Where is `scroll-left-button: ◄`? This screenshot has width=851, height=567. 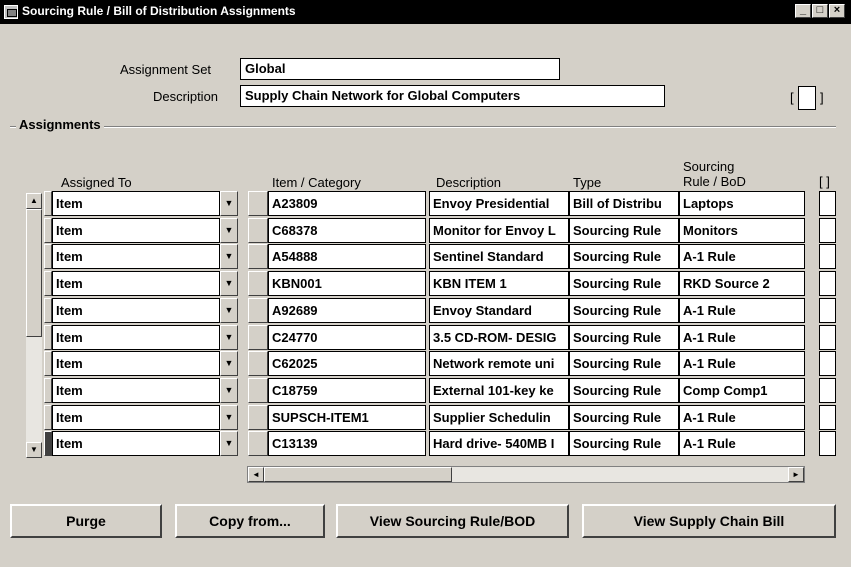
scroll-left-button: ◄ is located at coordinates (256, 474).